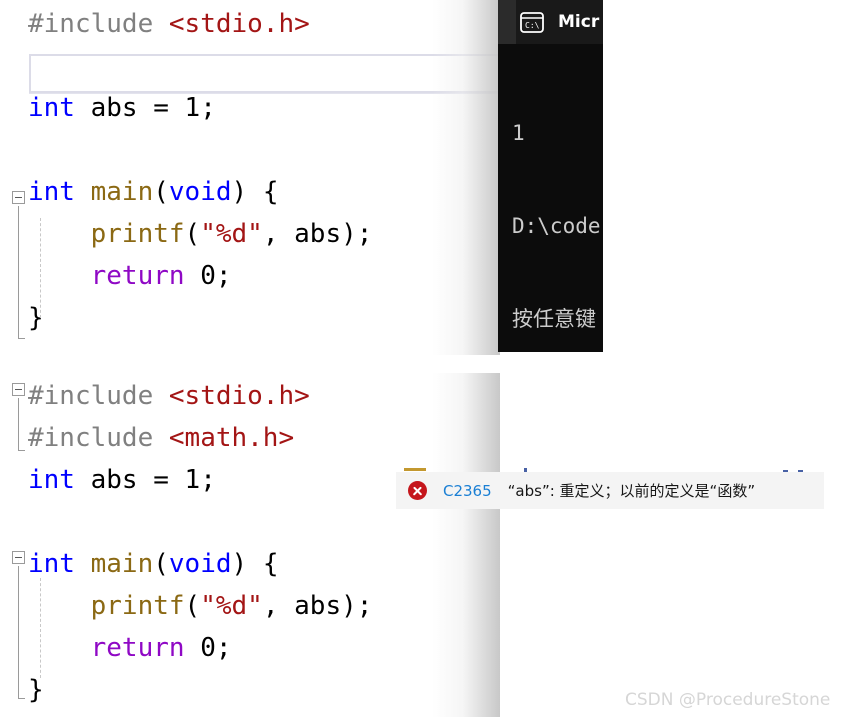 This screenshot has height=717, width=848. Describe the element at coordinates (18, 557) in the screenshot. I see `fold-toggle-main-bottom` at that location.